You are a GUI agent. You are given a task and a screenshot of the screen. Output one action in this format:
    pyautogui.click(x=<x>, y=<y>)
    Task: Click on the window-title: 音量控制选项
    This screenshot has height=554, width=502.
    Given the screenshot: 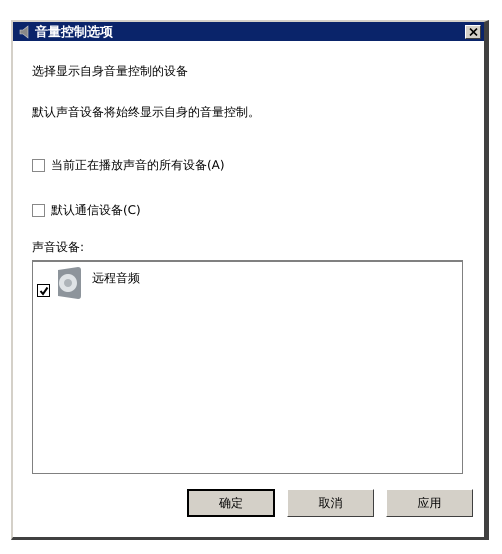 What is the action you would take?
    pyautogui.click(x=74, y=32)
    